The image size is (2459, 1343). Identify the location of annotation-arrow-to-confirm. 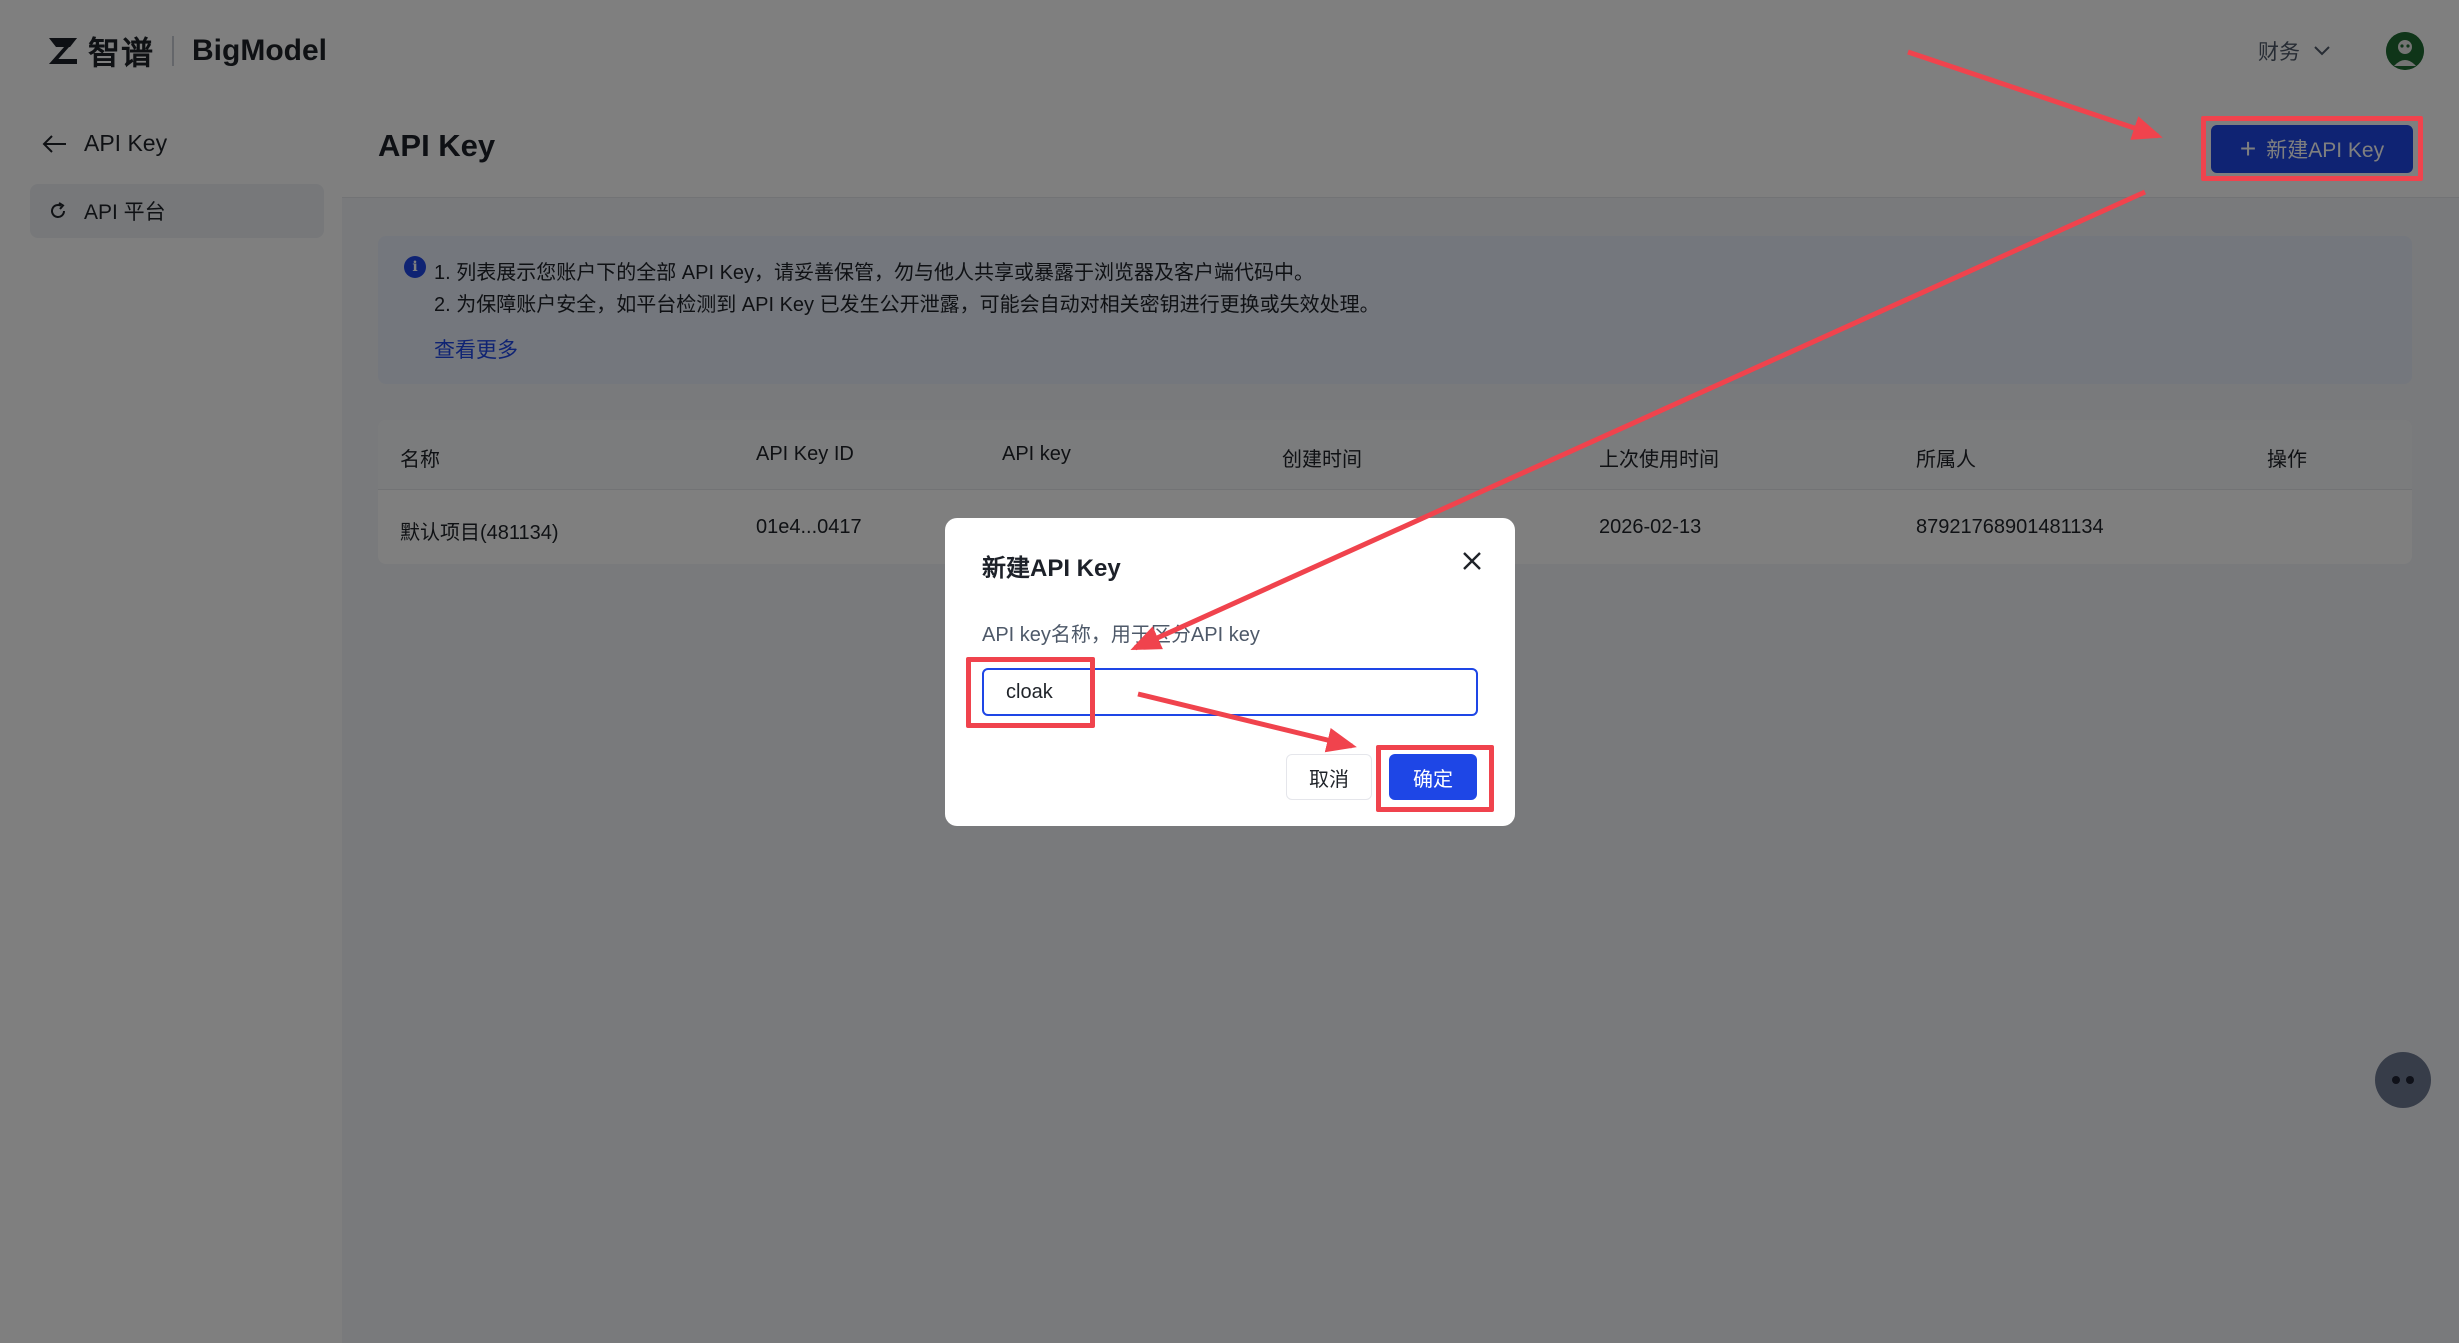
(1247, 722).